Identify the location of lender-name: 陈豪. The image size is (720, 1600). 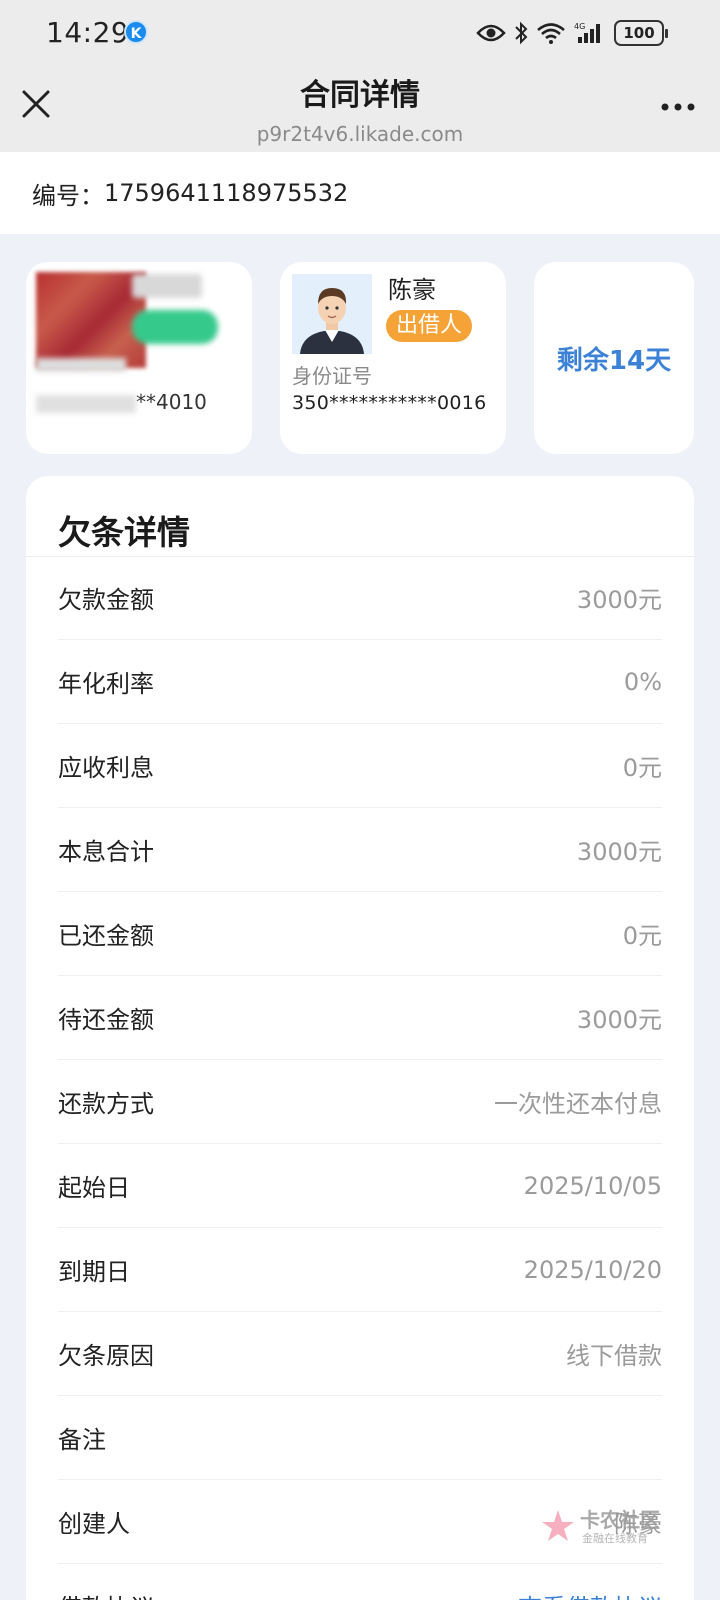
(412, 290).